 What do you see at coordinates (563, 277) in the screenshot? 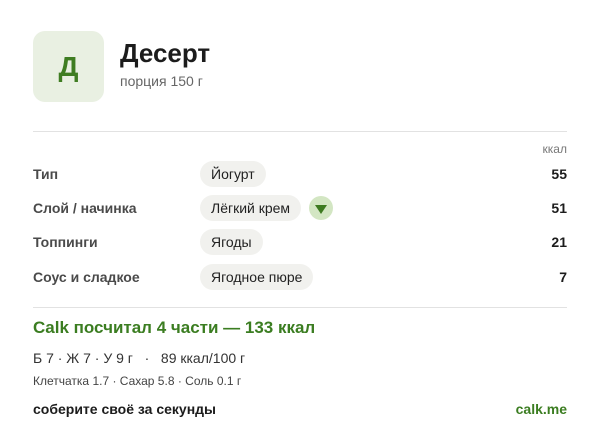
I see `row-kcal: 7` at bounding box center [563, 277].